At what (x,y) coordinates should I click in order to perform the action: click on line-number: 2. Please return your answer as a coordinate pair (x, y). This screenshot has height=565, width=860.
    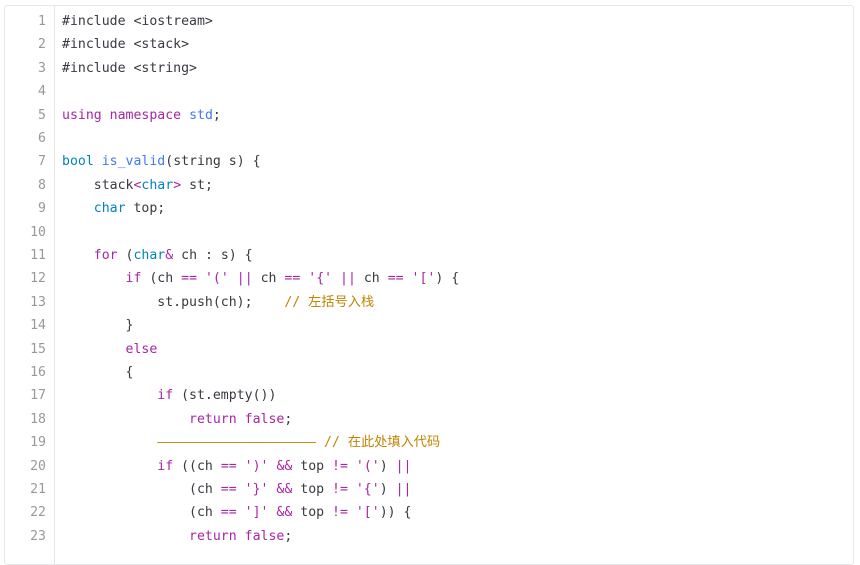
    Looking at the image, I should click on (42, 45).